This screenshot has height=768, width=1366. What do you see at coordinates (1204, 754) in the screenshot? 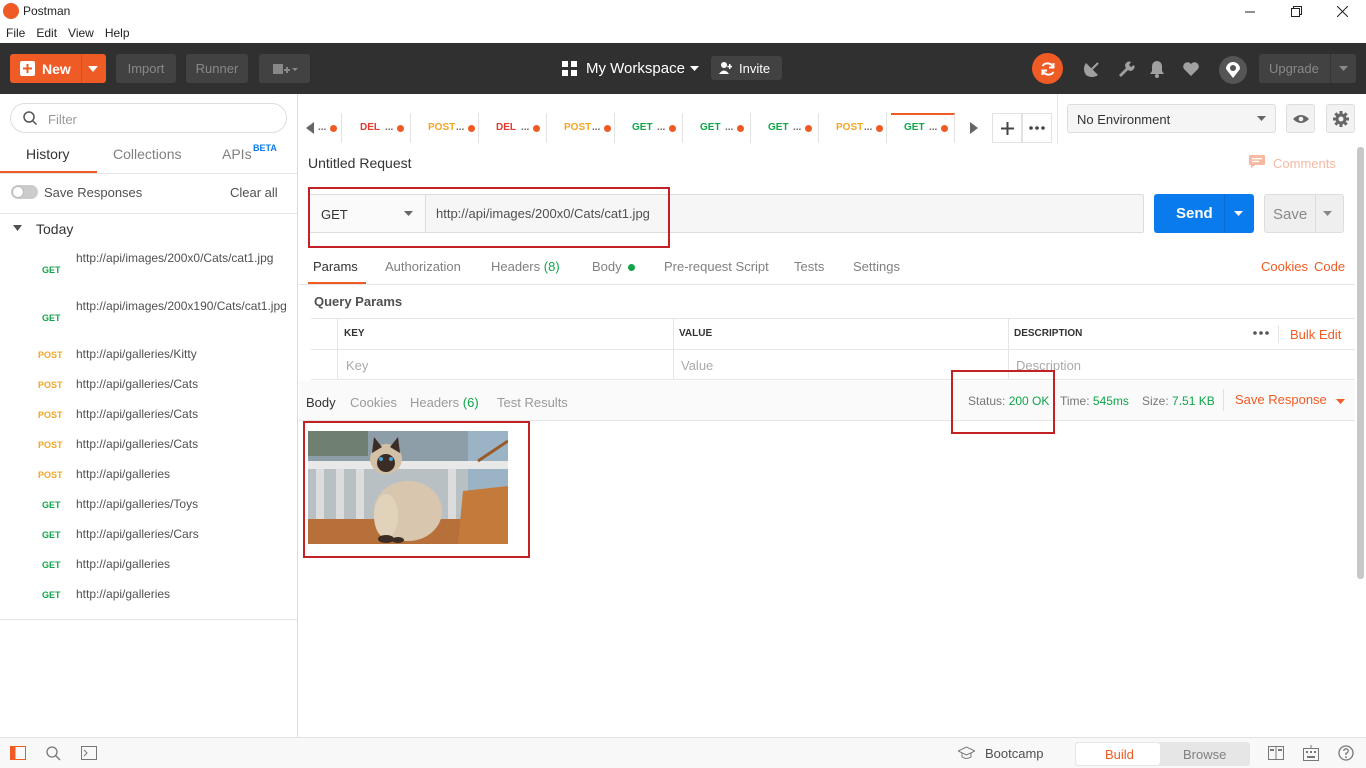
I see `browse-button: Browse` at bounding box center [1204, 754].